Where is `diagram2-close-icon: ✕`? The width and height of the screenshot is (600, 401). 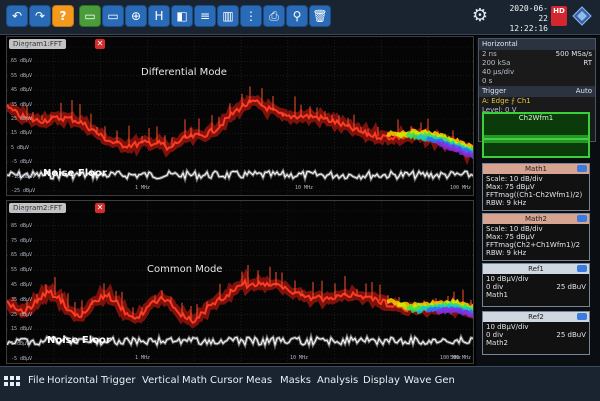
diagram2-close-icon: ✕ is located at coordinates (100, 208).